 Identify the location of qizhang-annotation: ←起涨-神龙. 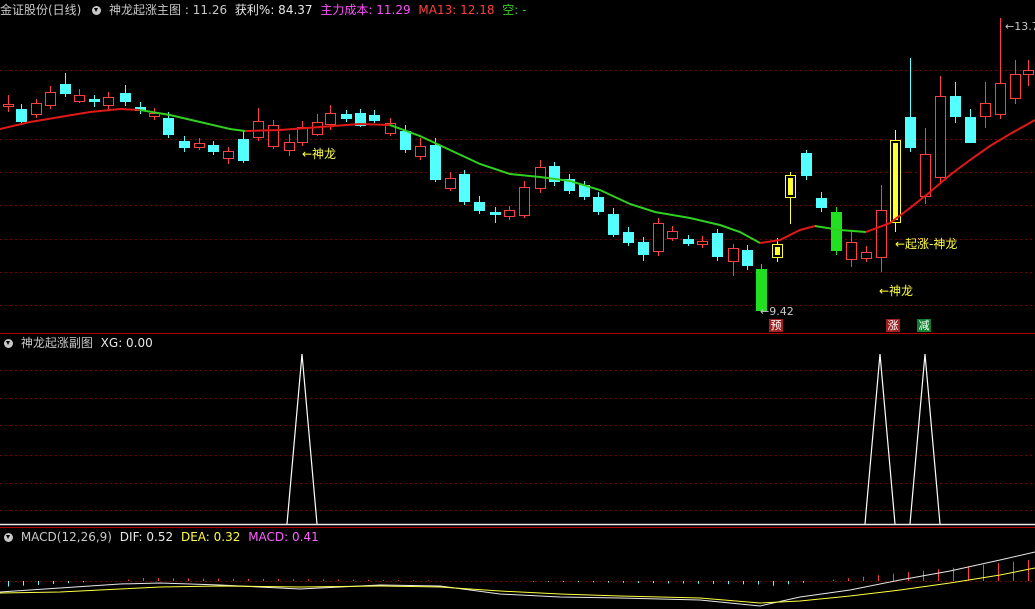
(926, 244).